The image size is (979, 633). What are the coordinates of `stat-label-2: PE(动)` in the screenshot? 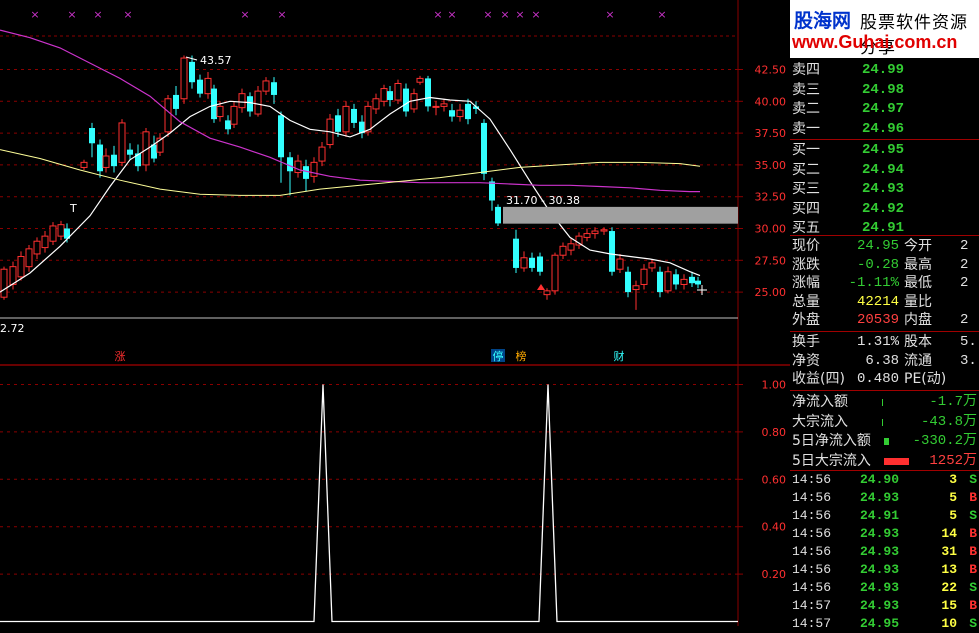 It's located at (925, 379).